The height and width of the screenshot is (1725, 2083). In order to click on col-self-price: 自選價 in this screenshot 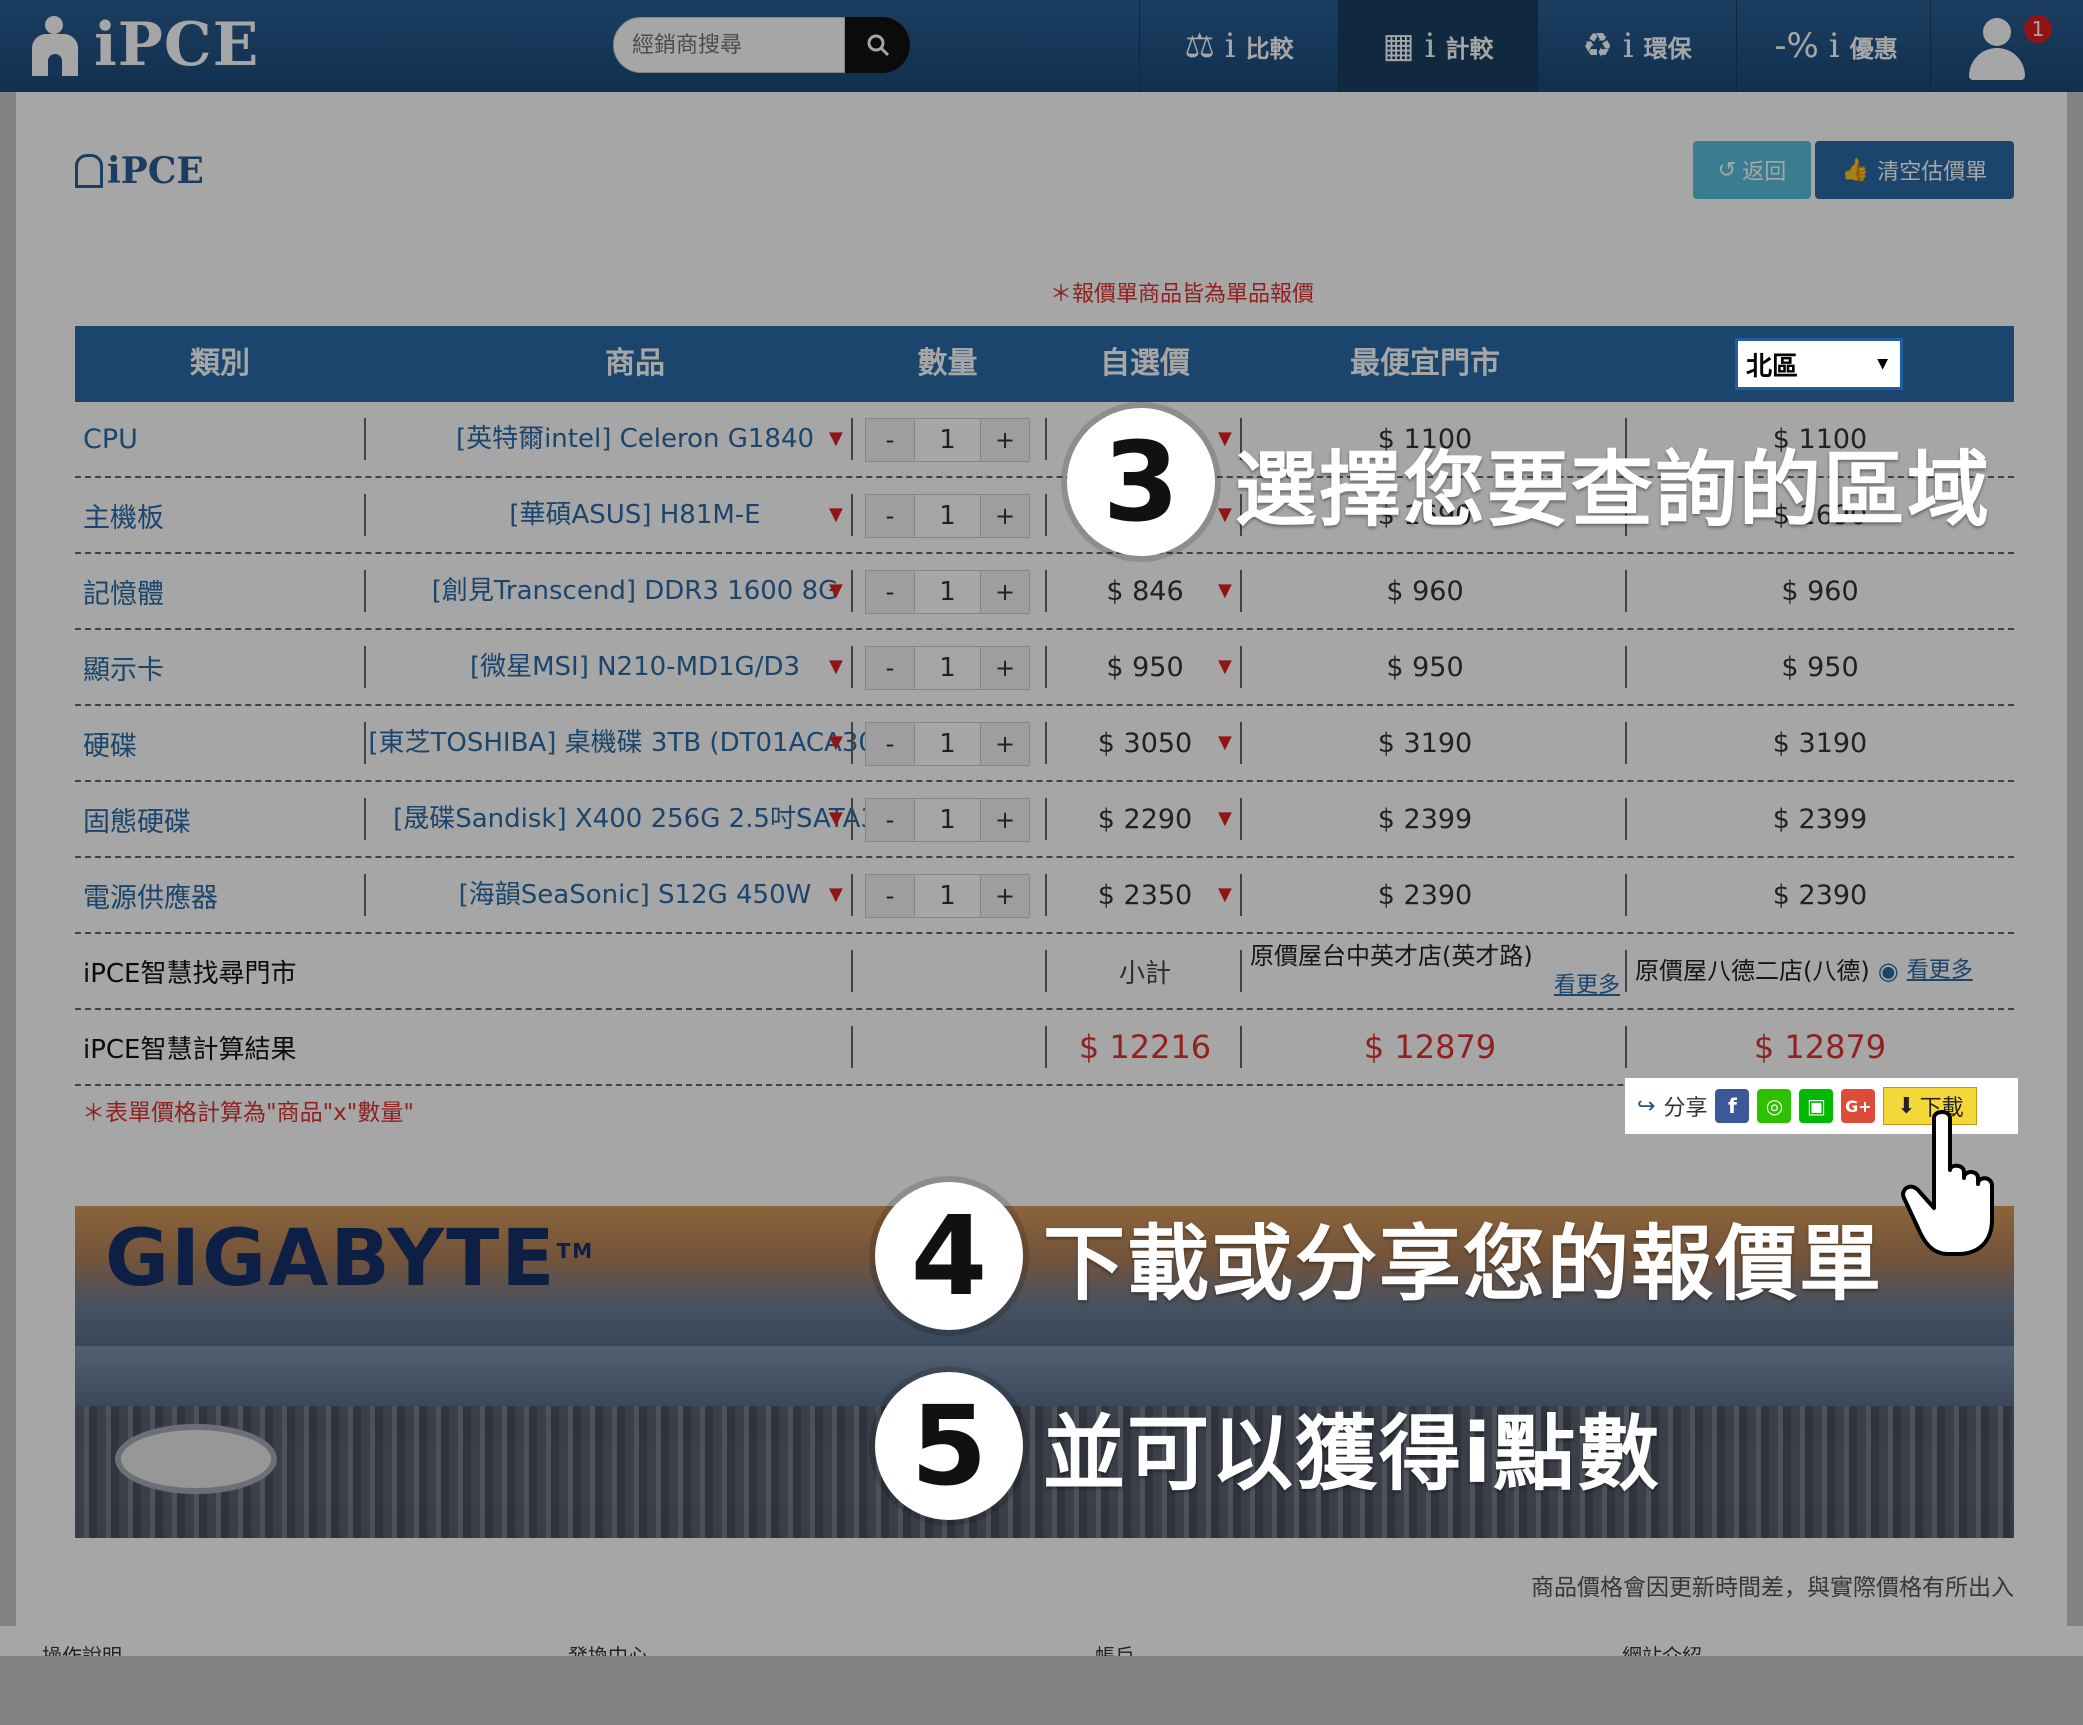, I will do `click(1145, 363)`.